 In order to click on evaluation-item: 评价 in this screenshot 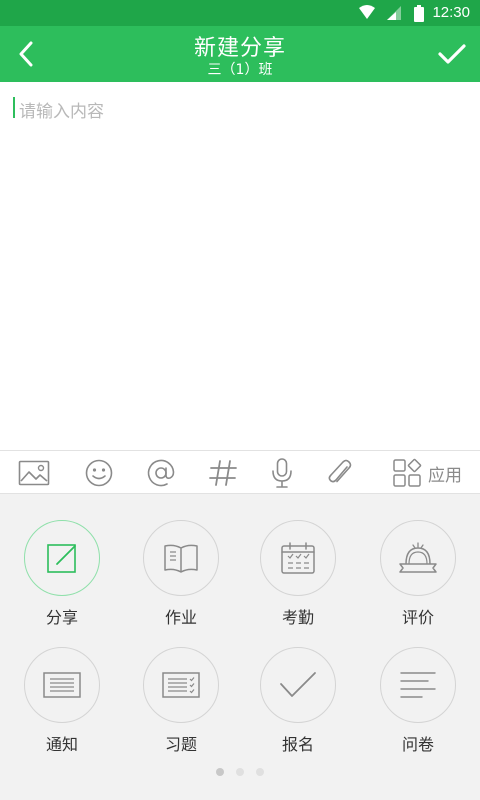, I will do `click(418, 575)`.